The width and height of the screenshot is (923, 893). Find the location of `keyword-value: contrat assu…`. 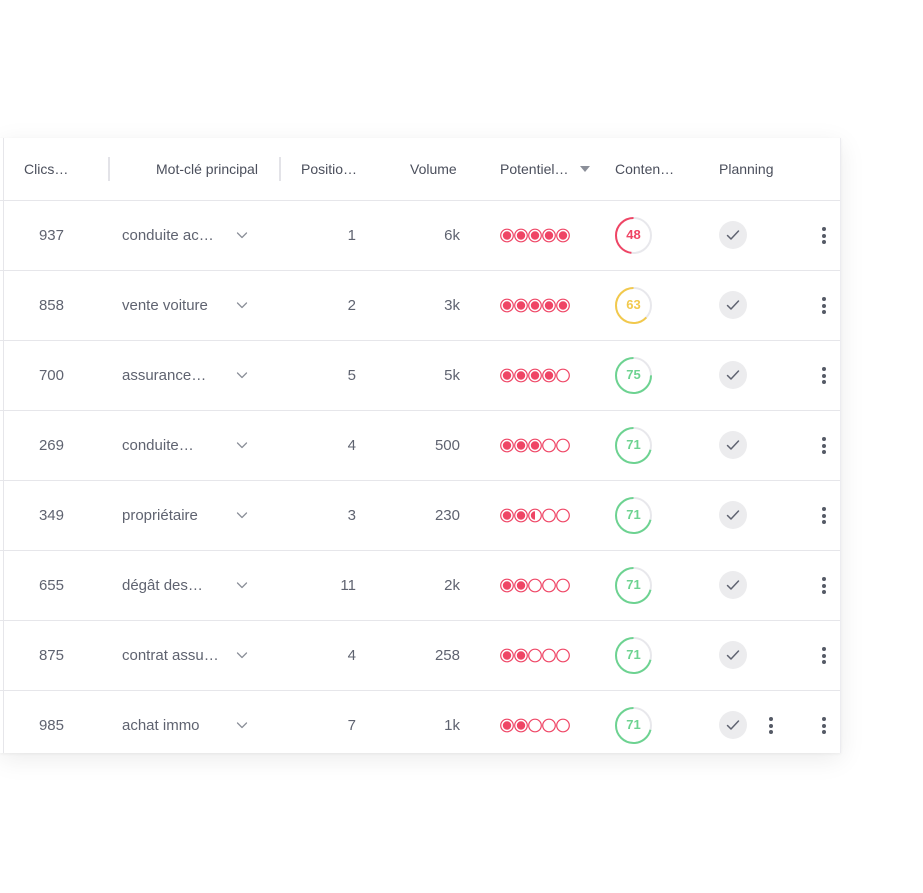

keyword-value: contrat assu… is located at coordinates (170, 655).